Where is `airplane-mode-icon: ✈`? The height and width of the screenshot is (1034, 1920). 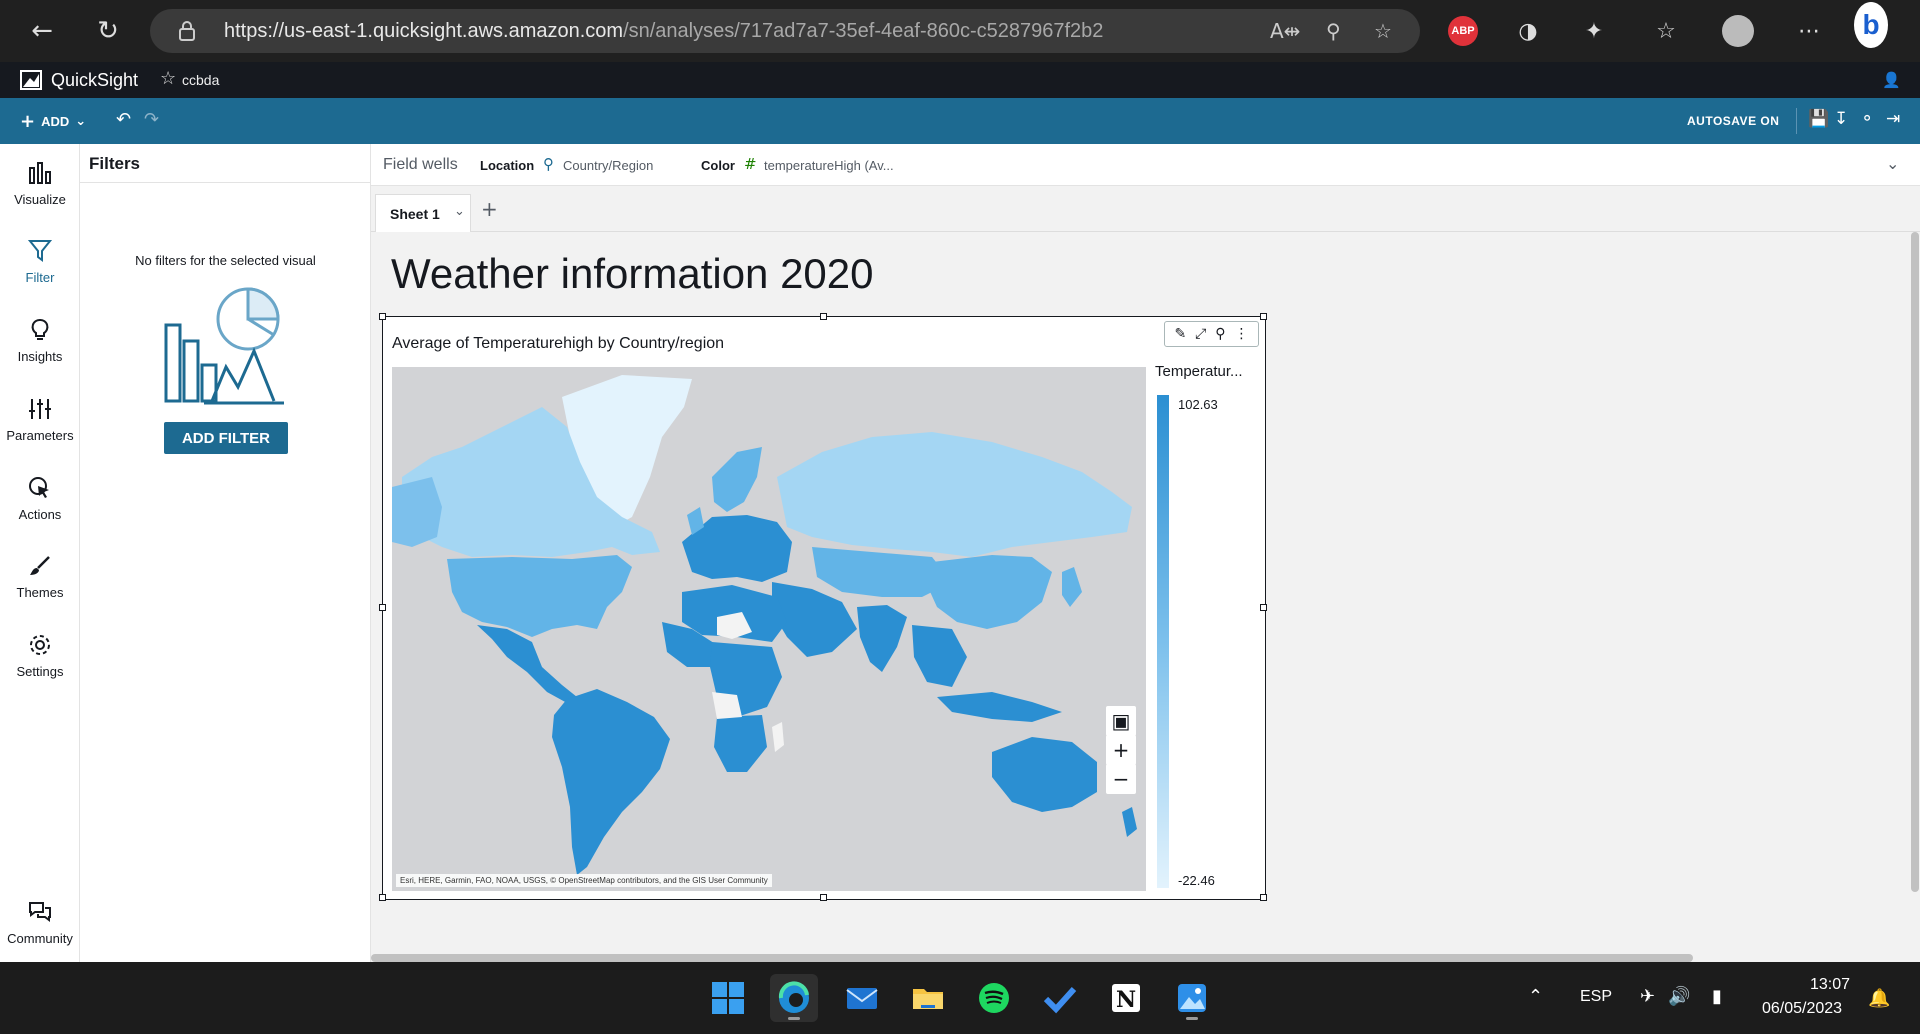
airplane-mode-icon: ✈ is located at coordinates (1647, 996).